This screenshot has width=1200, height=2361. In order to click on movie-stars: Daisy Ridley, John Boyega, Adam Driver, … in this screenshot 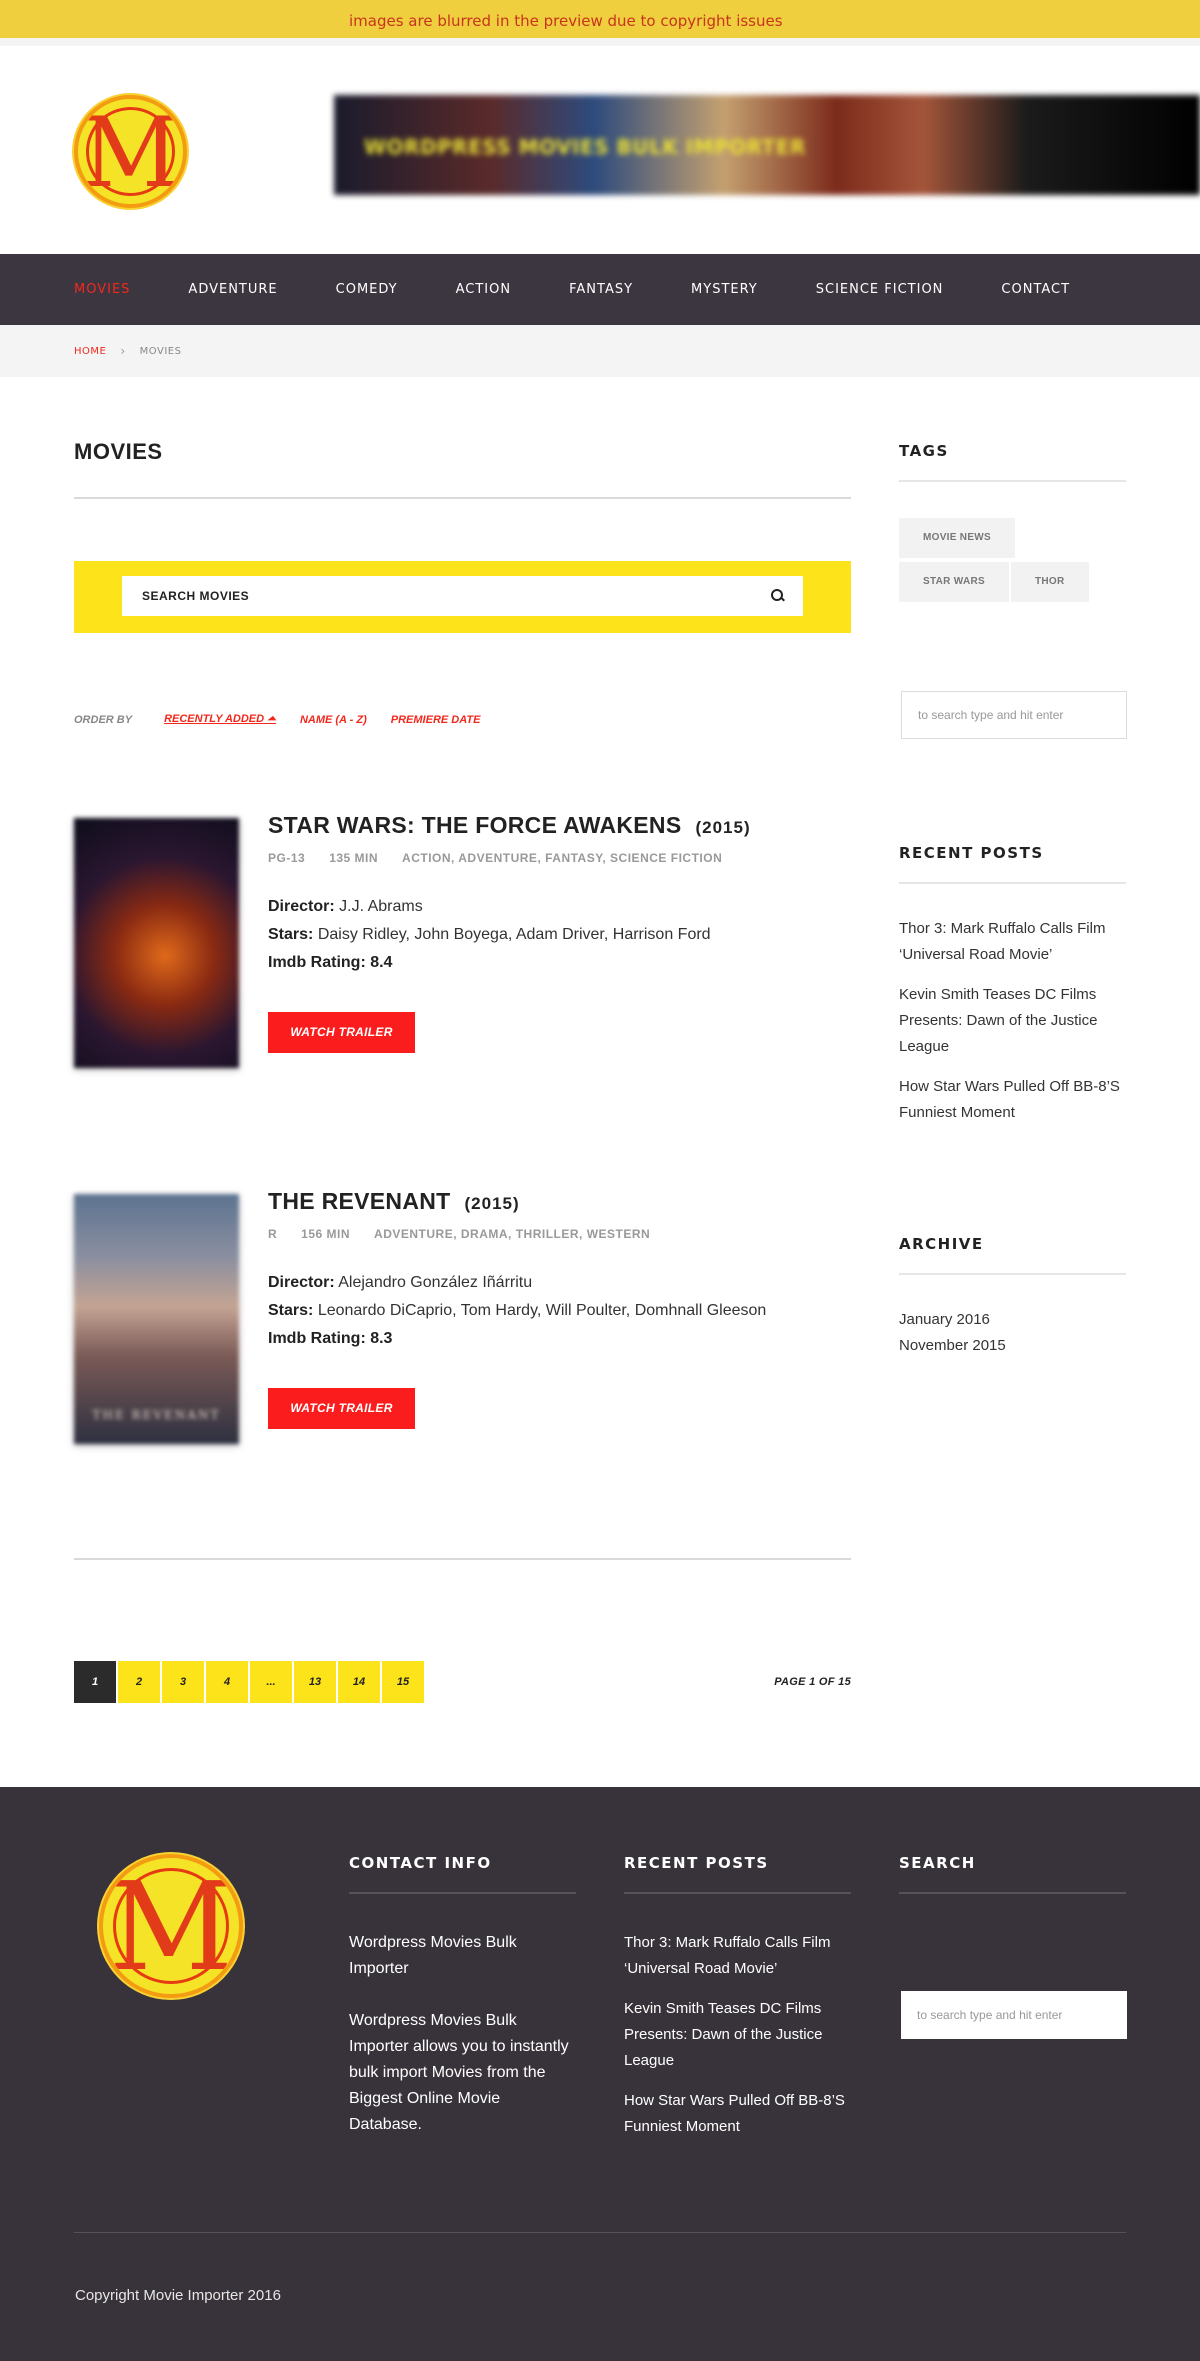, I will do `click(514, 934)`.